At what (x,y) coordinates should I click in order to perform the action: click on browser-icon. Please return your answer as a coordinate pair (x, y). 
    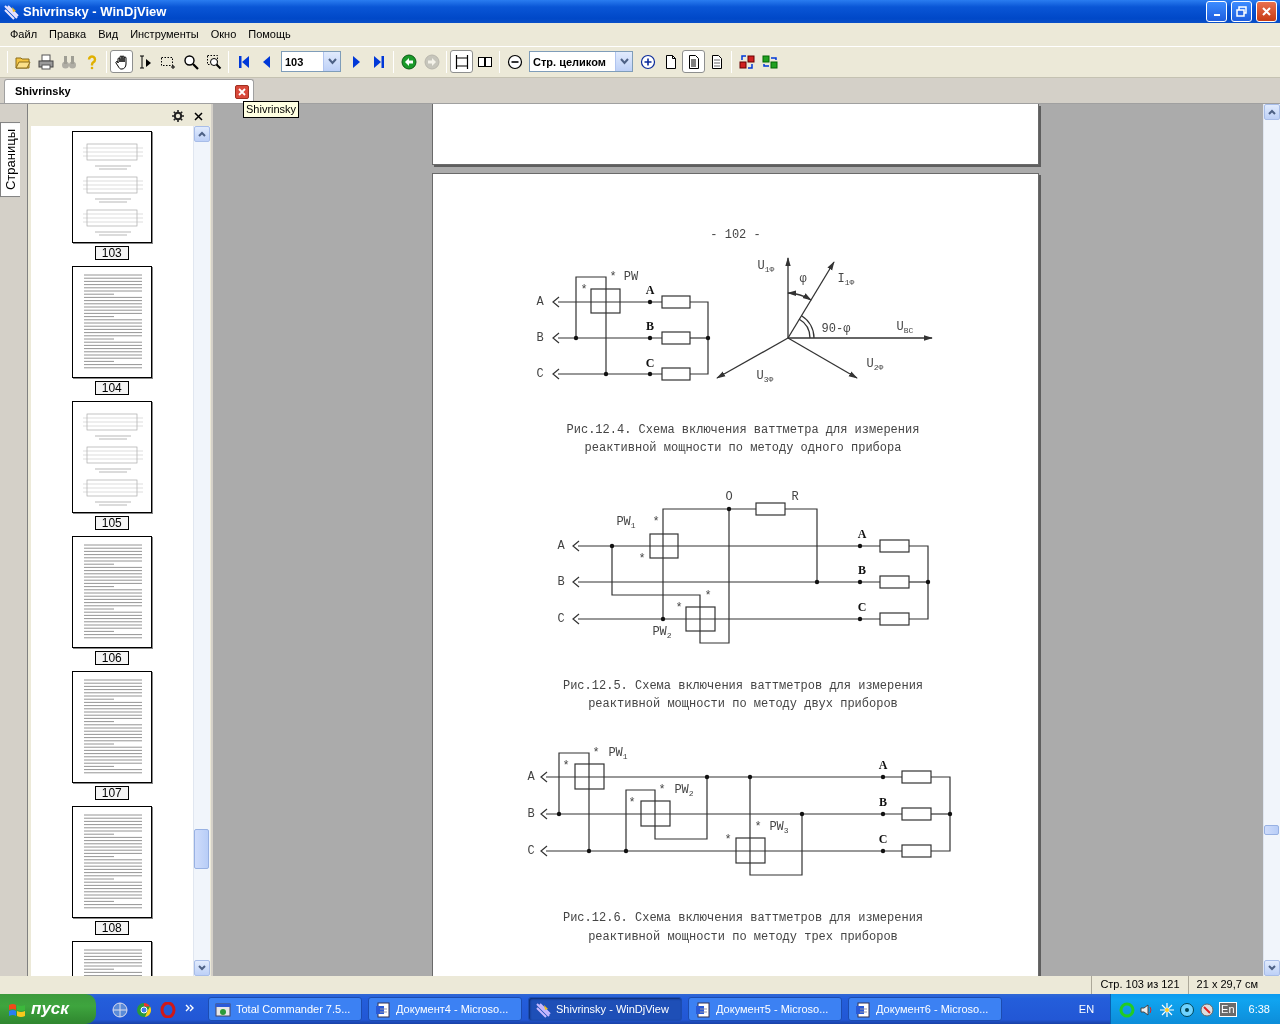
    Looking at the image, I should click on (144, 1009).